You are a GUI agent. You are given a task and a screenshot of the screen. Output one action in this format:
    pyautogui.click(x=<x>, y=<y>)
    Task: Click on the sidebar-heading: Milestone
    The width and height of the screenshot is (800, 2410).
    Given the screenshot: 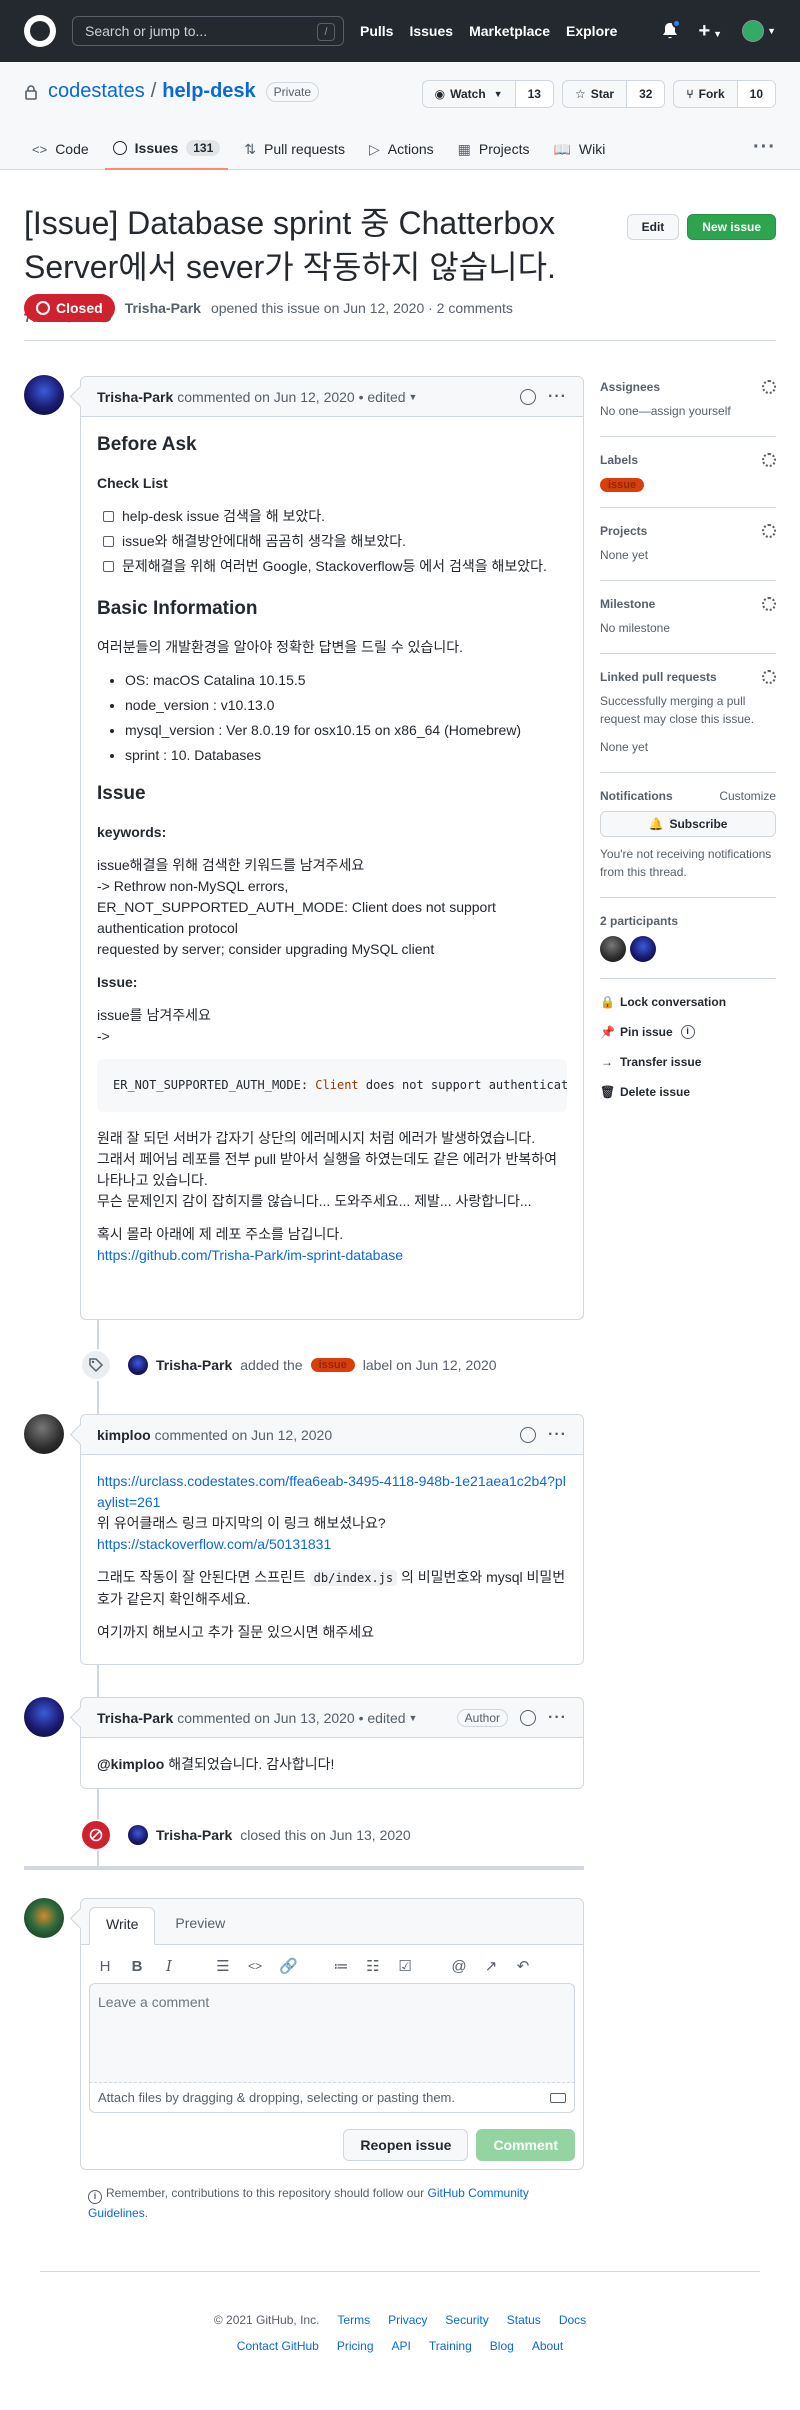 What is the action you would take?
    pyautogui.click(x=627, y=604)
    